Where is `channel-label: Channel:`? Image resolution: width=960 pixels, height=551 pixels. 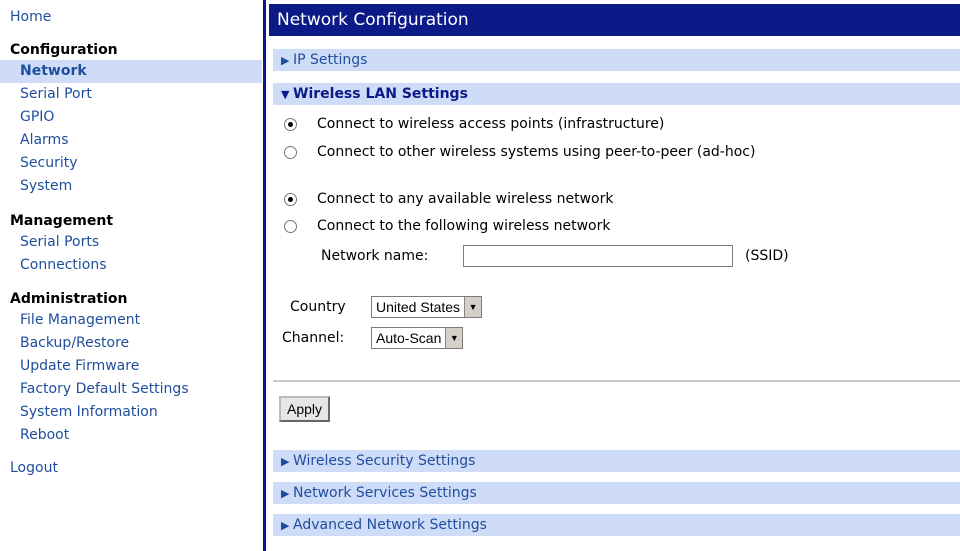
channel-label: Channel: is located at coordinates (313, 338).